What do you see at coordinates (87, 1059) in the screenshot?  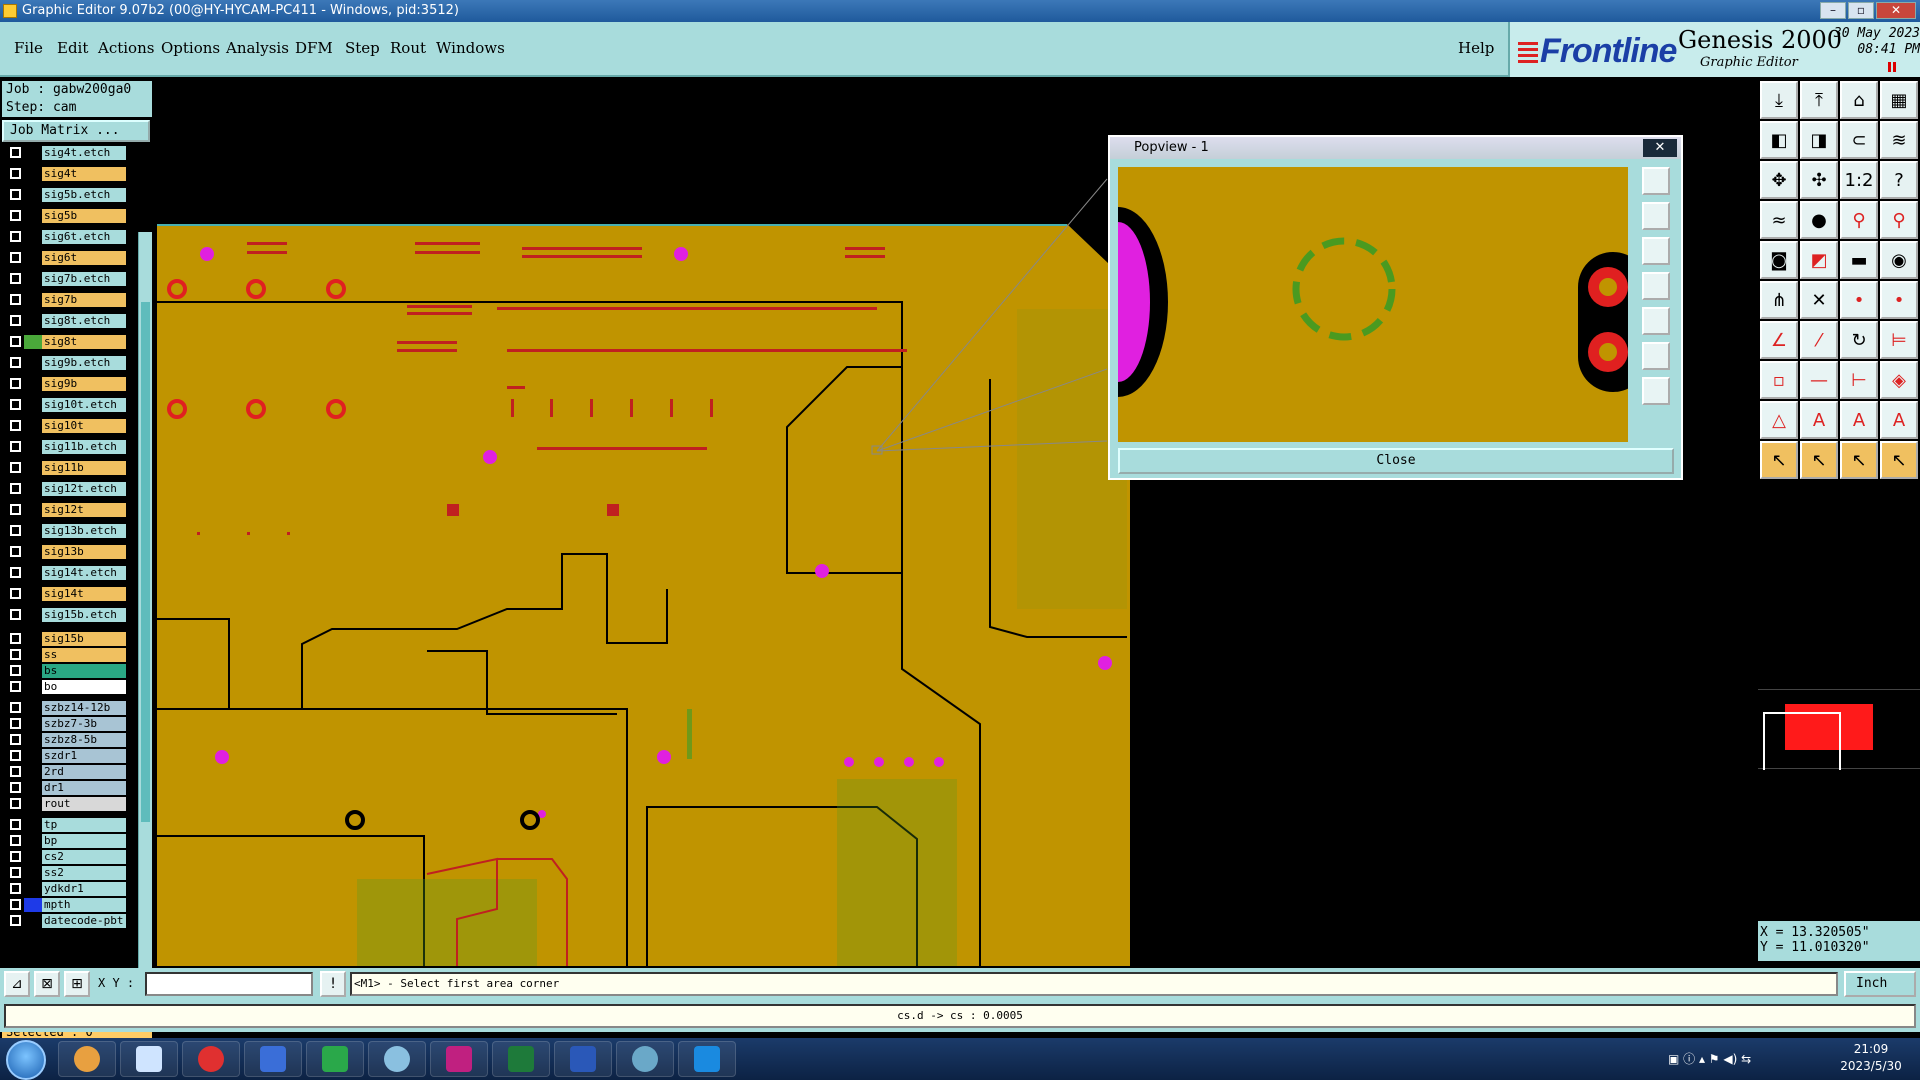 I see `taskbar-app-shell` at bounding box center [87, 1059].